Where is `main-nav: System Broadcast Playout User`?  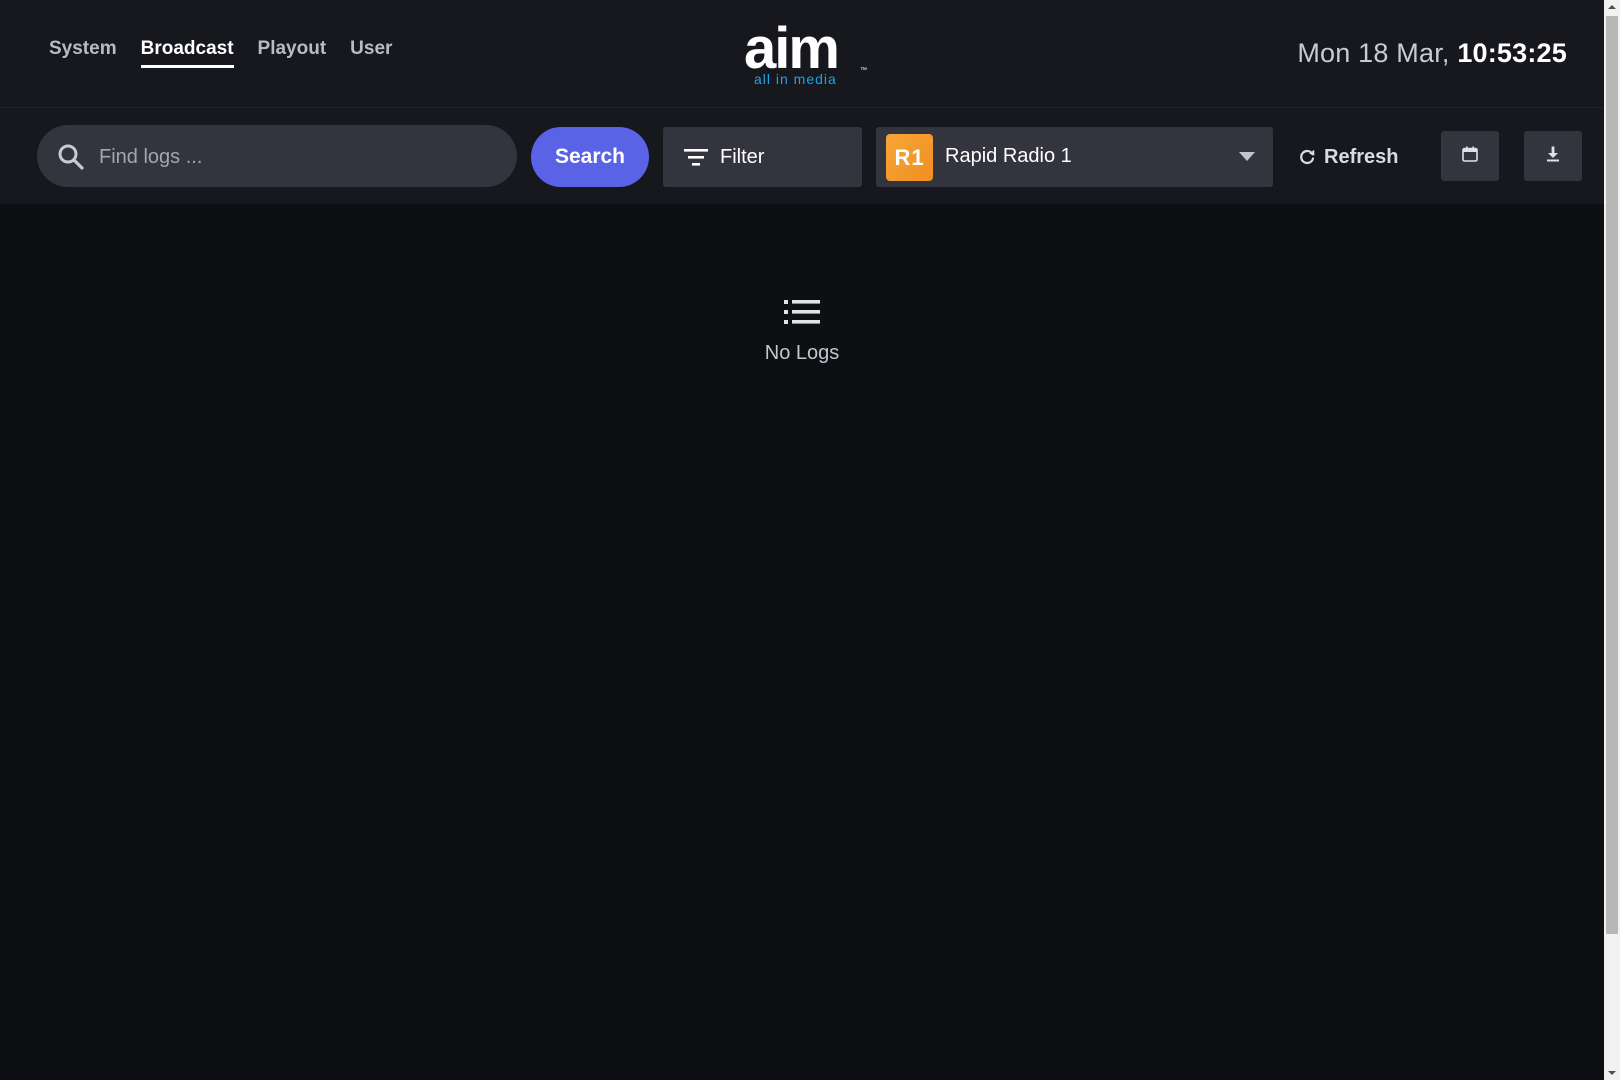
main-nav: System Broadcast Playout User is located at coordinates (220, 53).